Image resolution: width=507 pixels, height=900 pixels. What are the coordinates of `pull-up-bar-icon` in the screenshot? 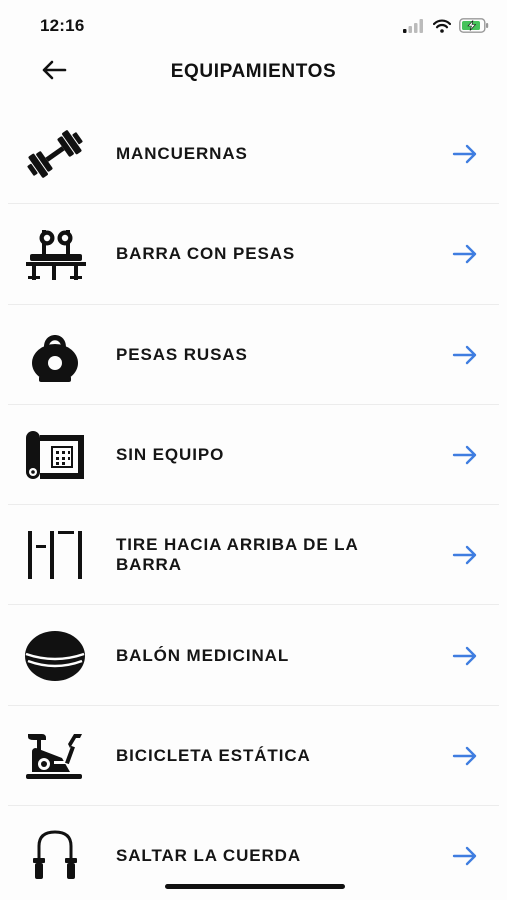 It's located at (55, 555).